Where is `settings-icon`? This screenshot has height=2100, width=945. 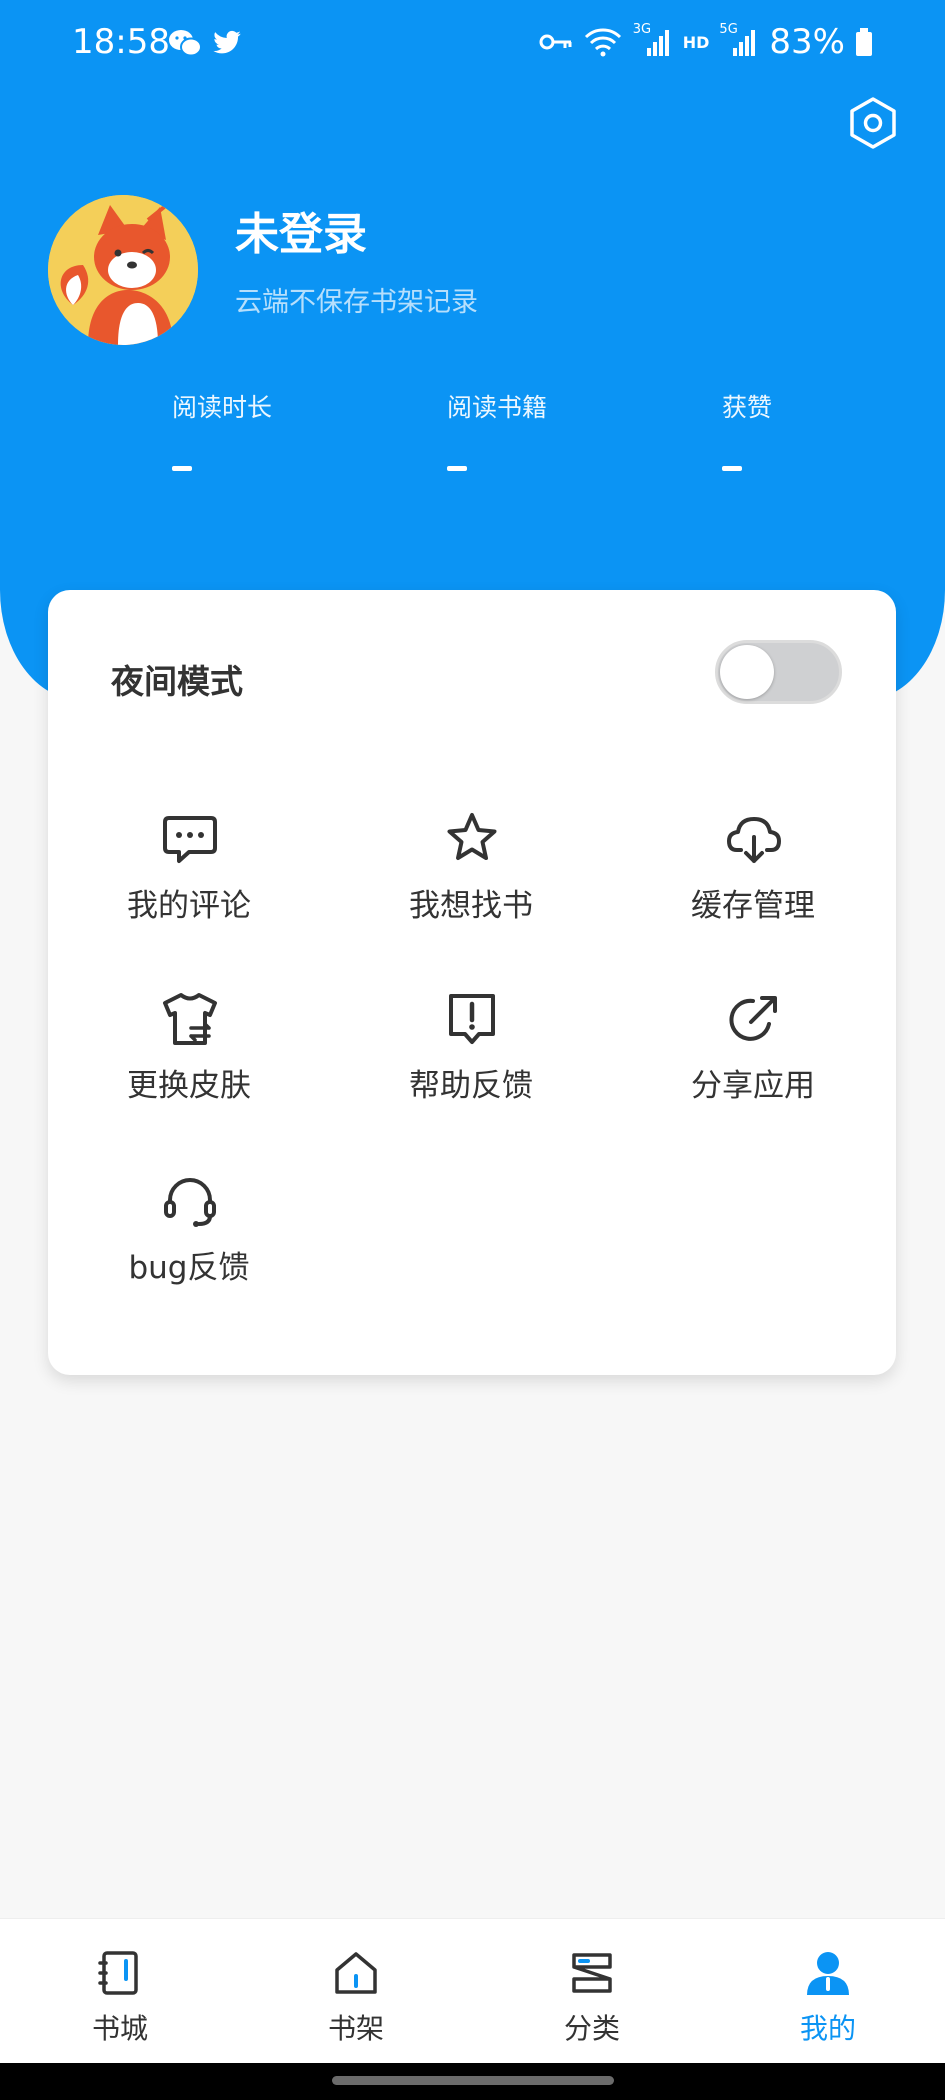 settings-icon is located at coordinates (873, 123).